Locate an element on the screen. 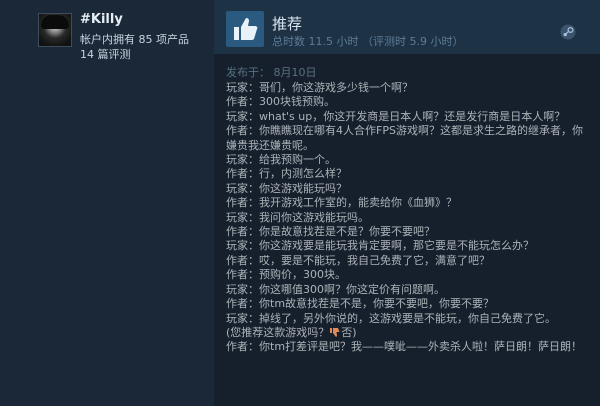 The width and height of the screenshot is (600, 406). review-verdict: 推荐 is located at coordinates (287, 23).